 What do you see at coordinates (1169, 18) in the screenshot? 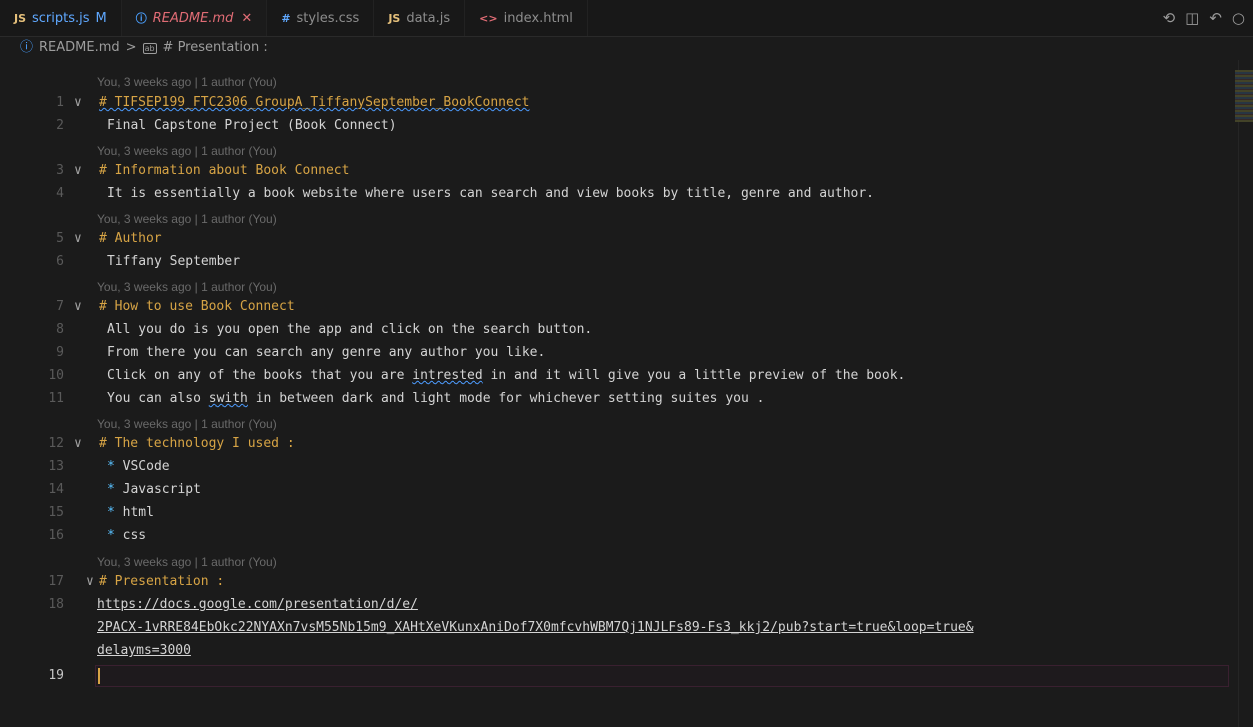
I see `history-icon: ⟲` at bounding box center [1169, 18].